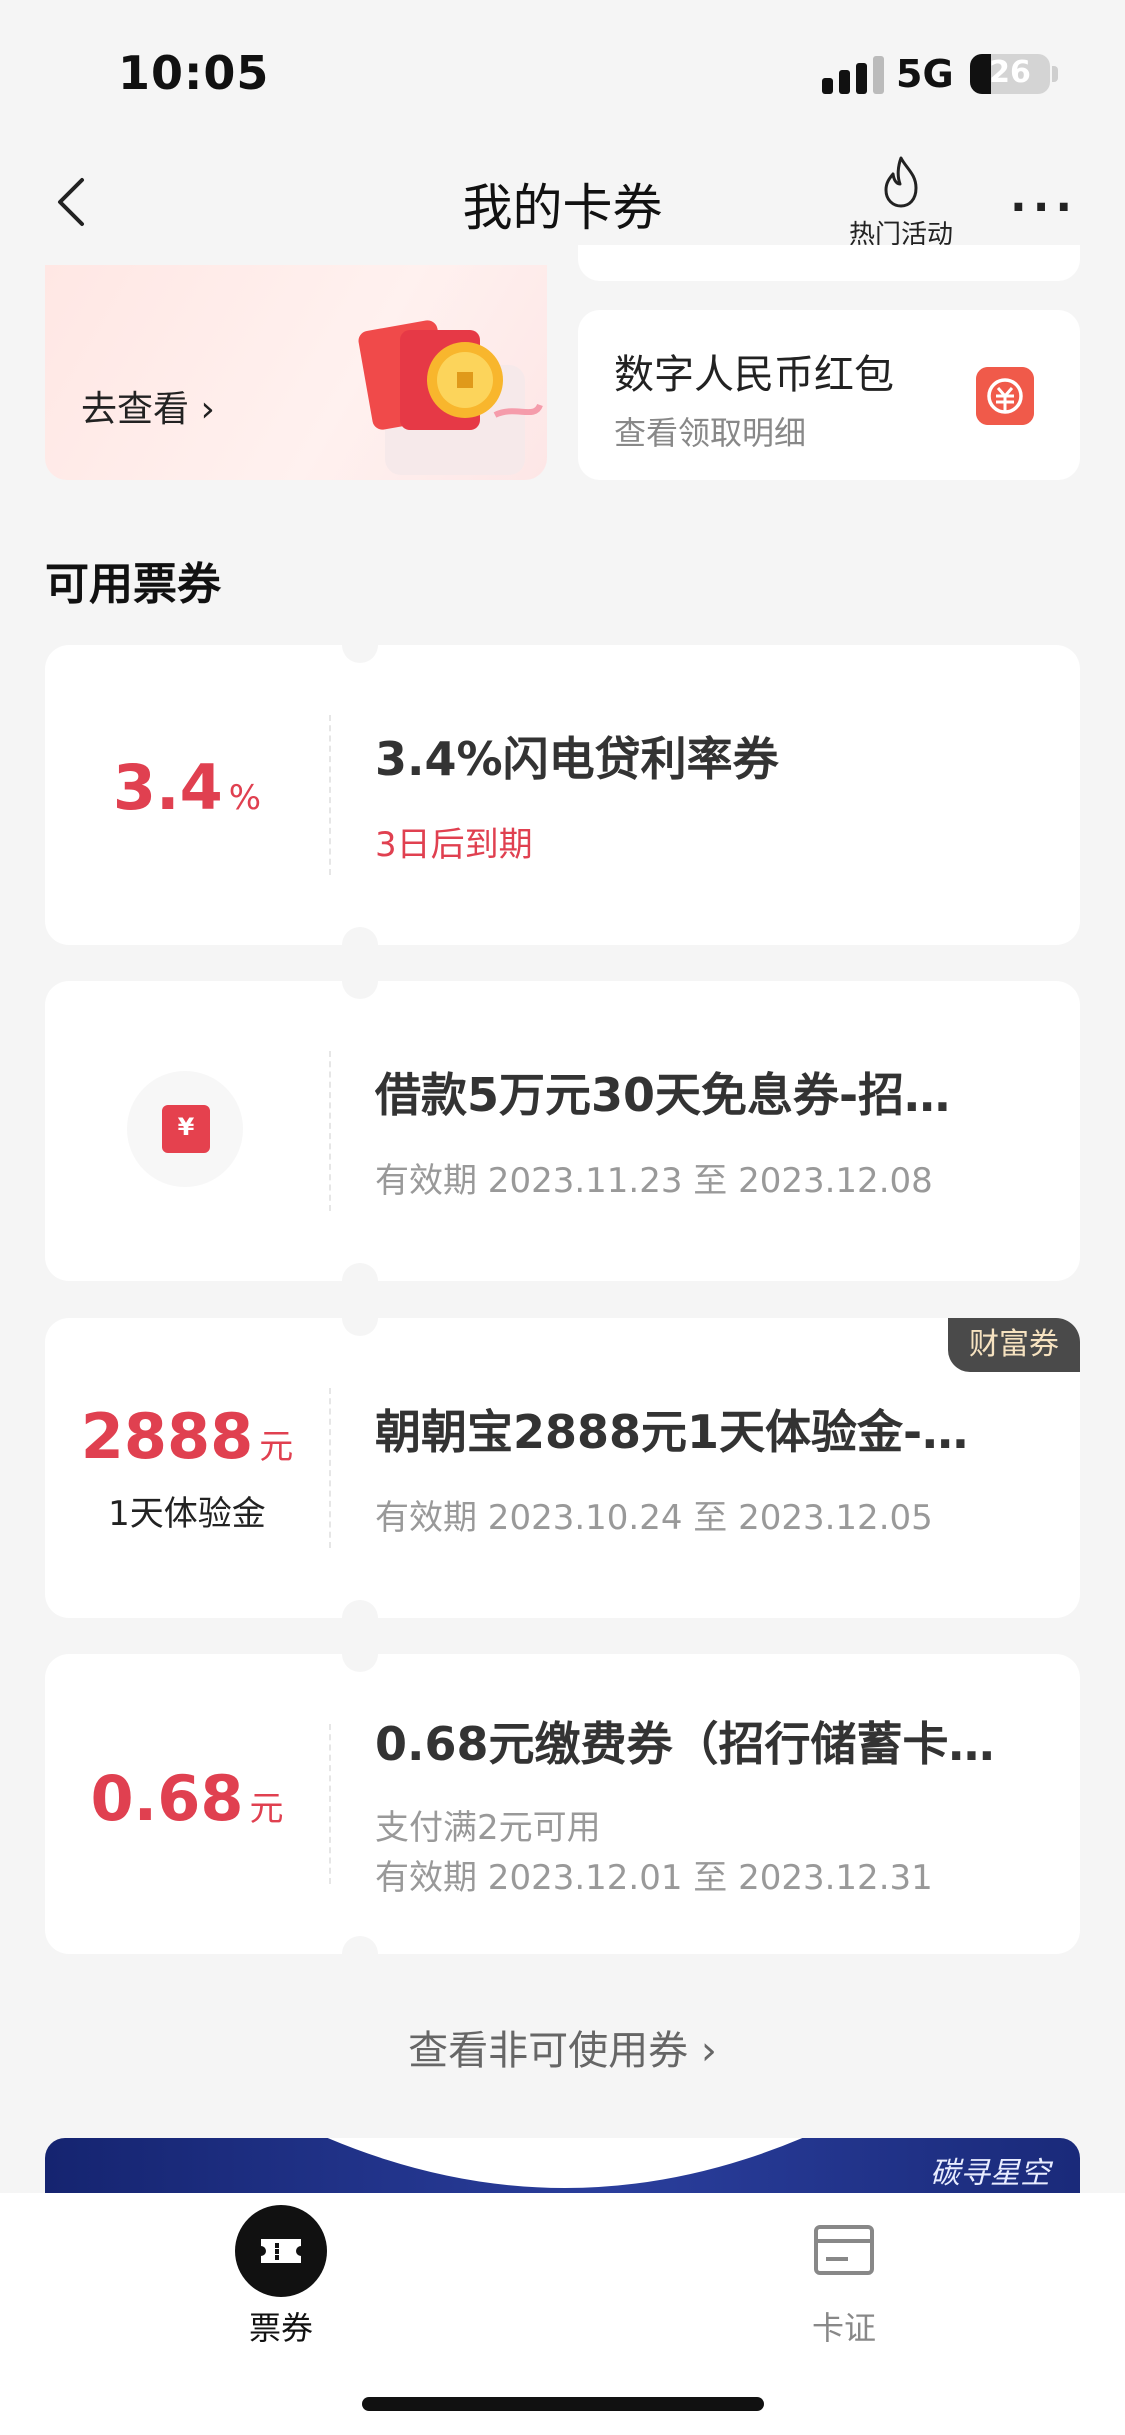 This screenshot has width=1125, height=2435. Describe the element at coordinates (654, 1181) in the screenshot. I see `coupon-validity: 有效期 2023.11.23 至 2023.12.08` at that location.